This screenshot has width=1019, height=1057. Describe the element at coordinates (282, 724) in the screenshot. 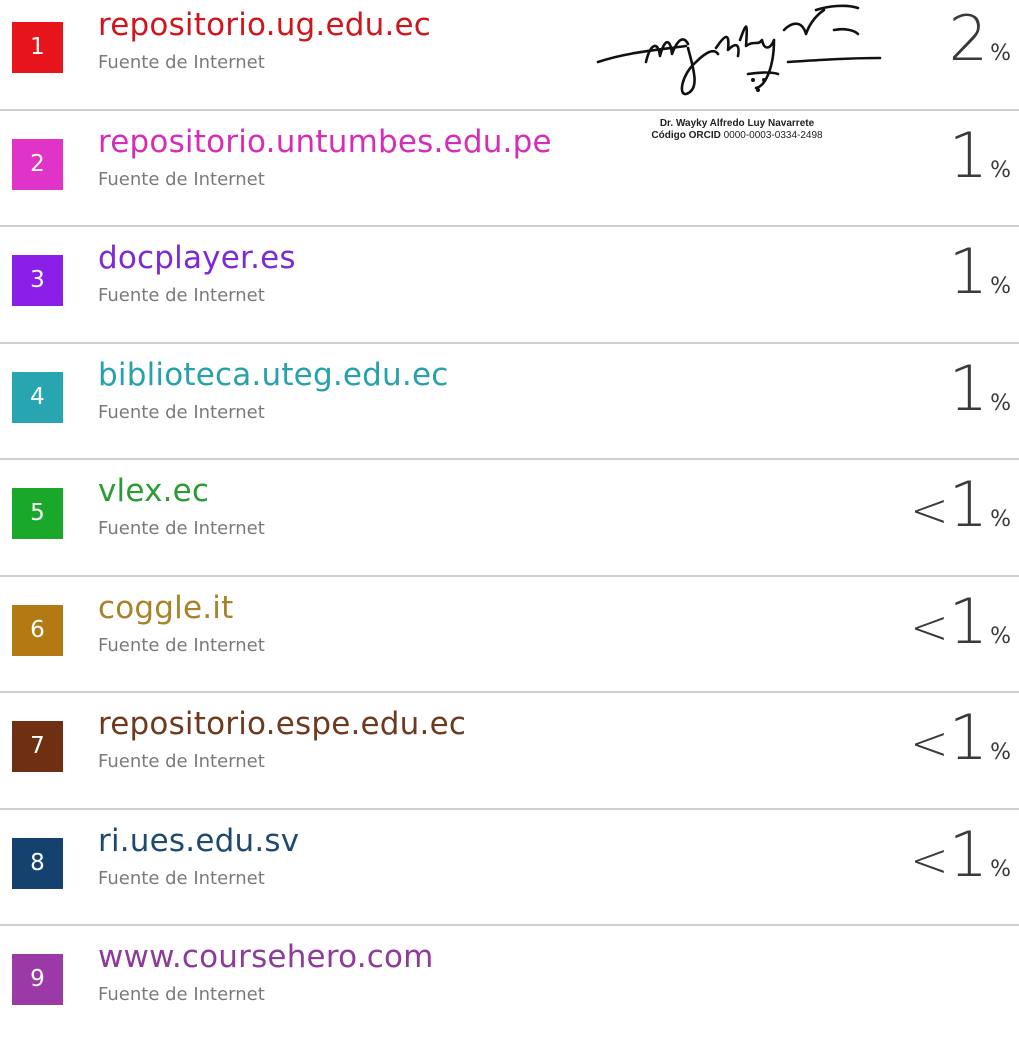

I see `source-title: repositorio.espe.edu.ec` at that location.